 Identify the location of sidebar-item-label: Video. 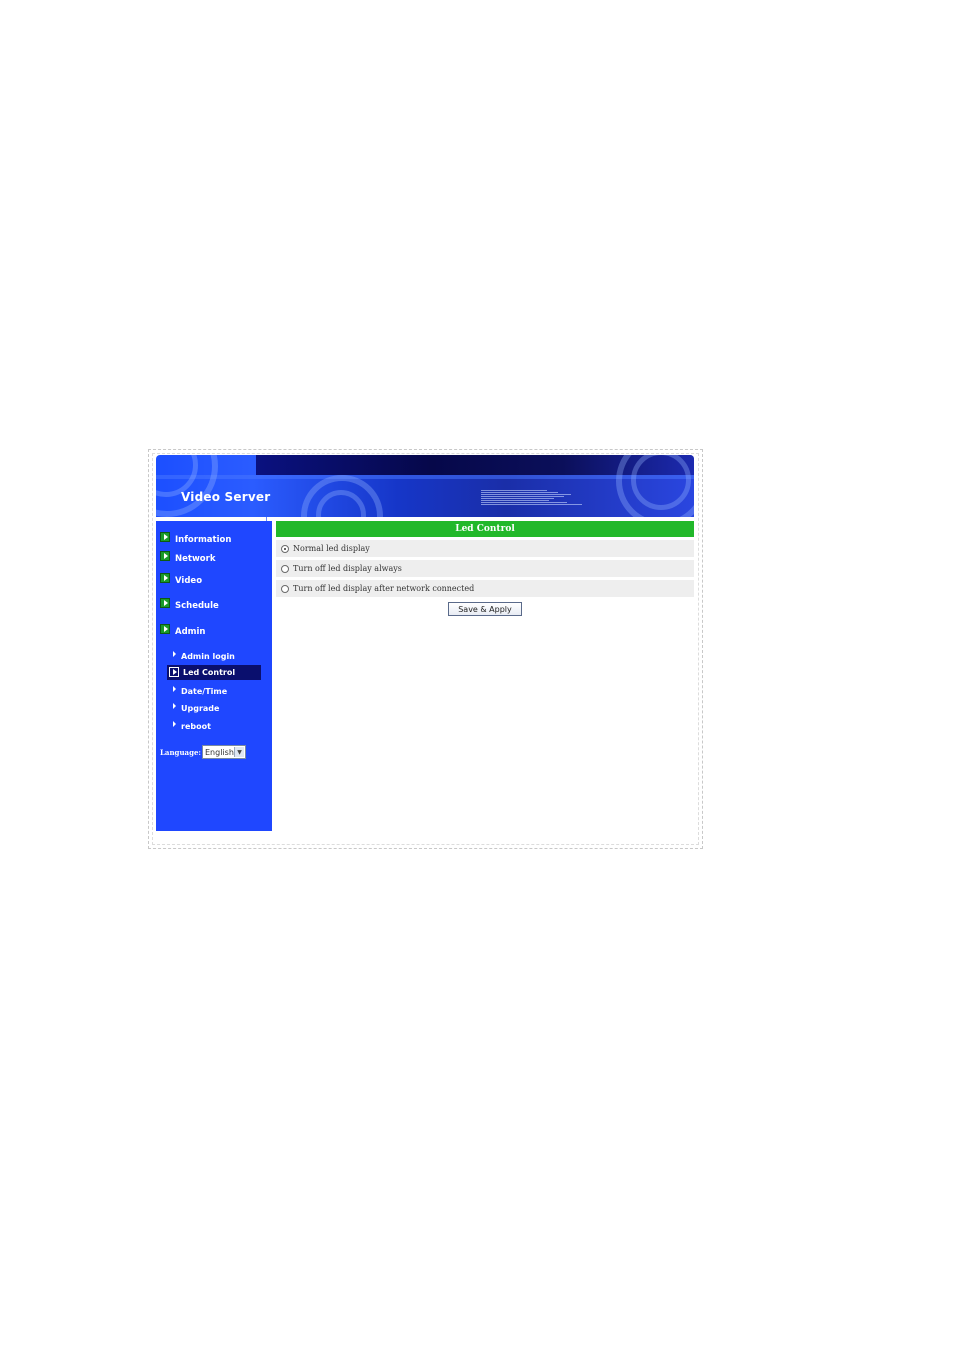
(189, 581).